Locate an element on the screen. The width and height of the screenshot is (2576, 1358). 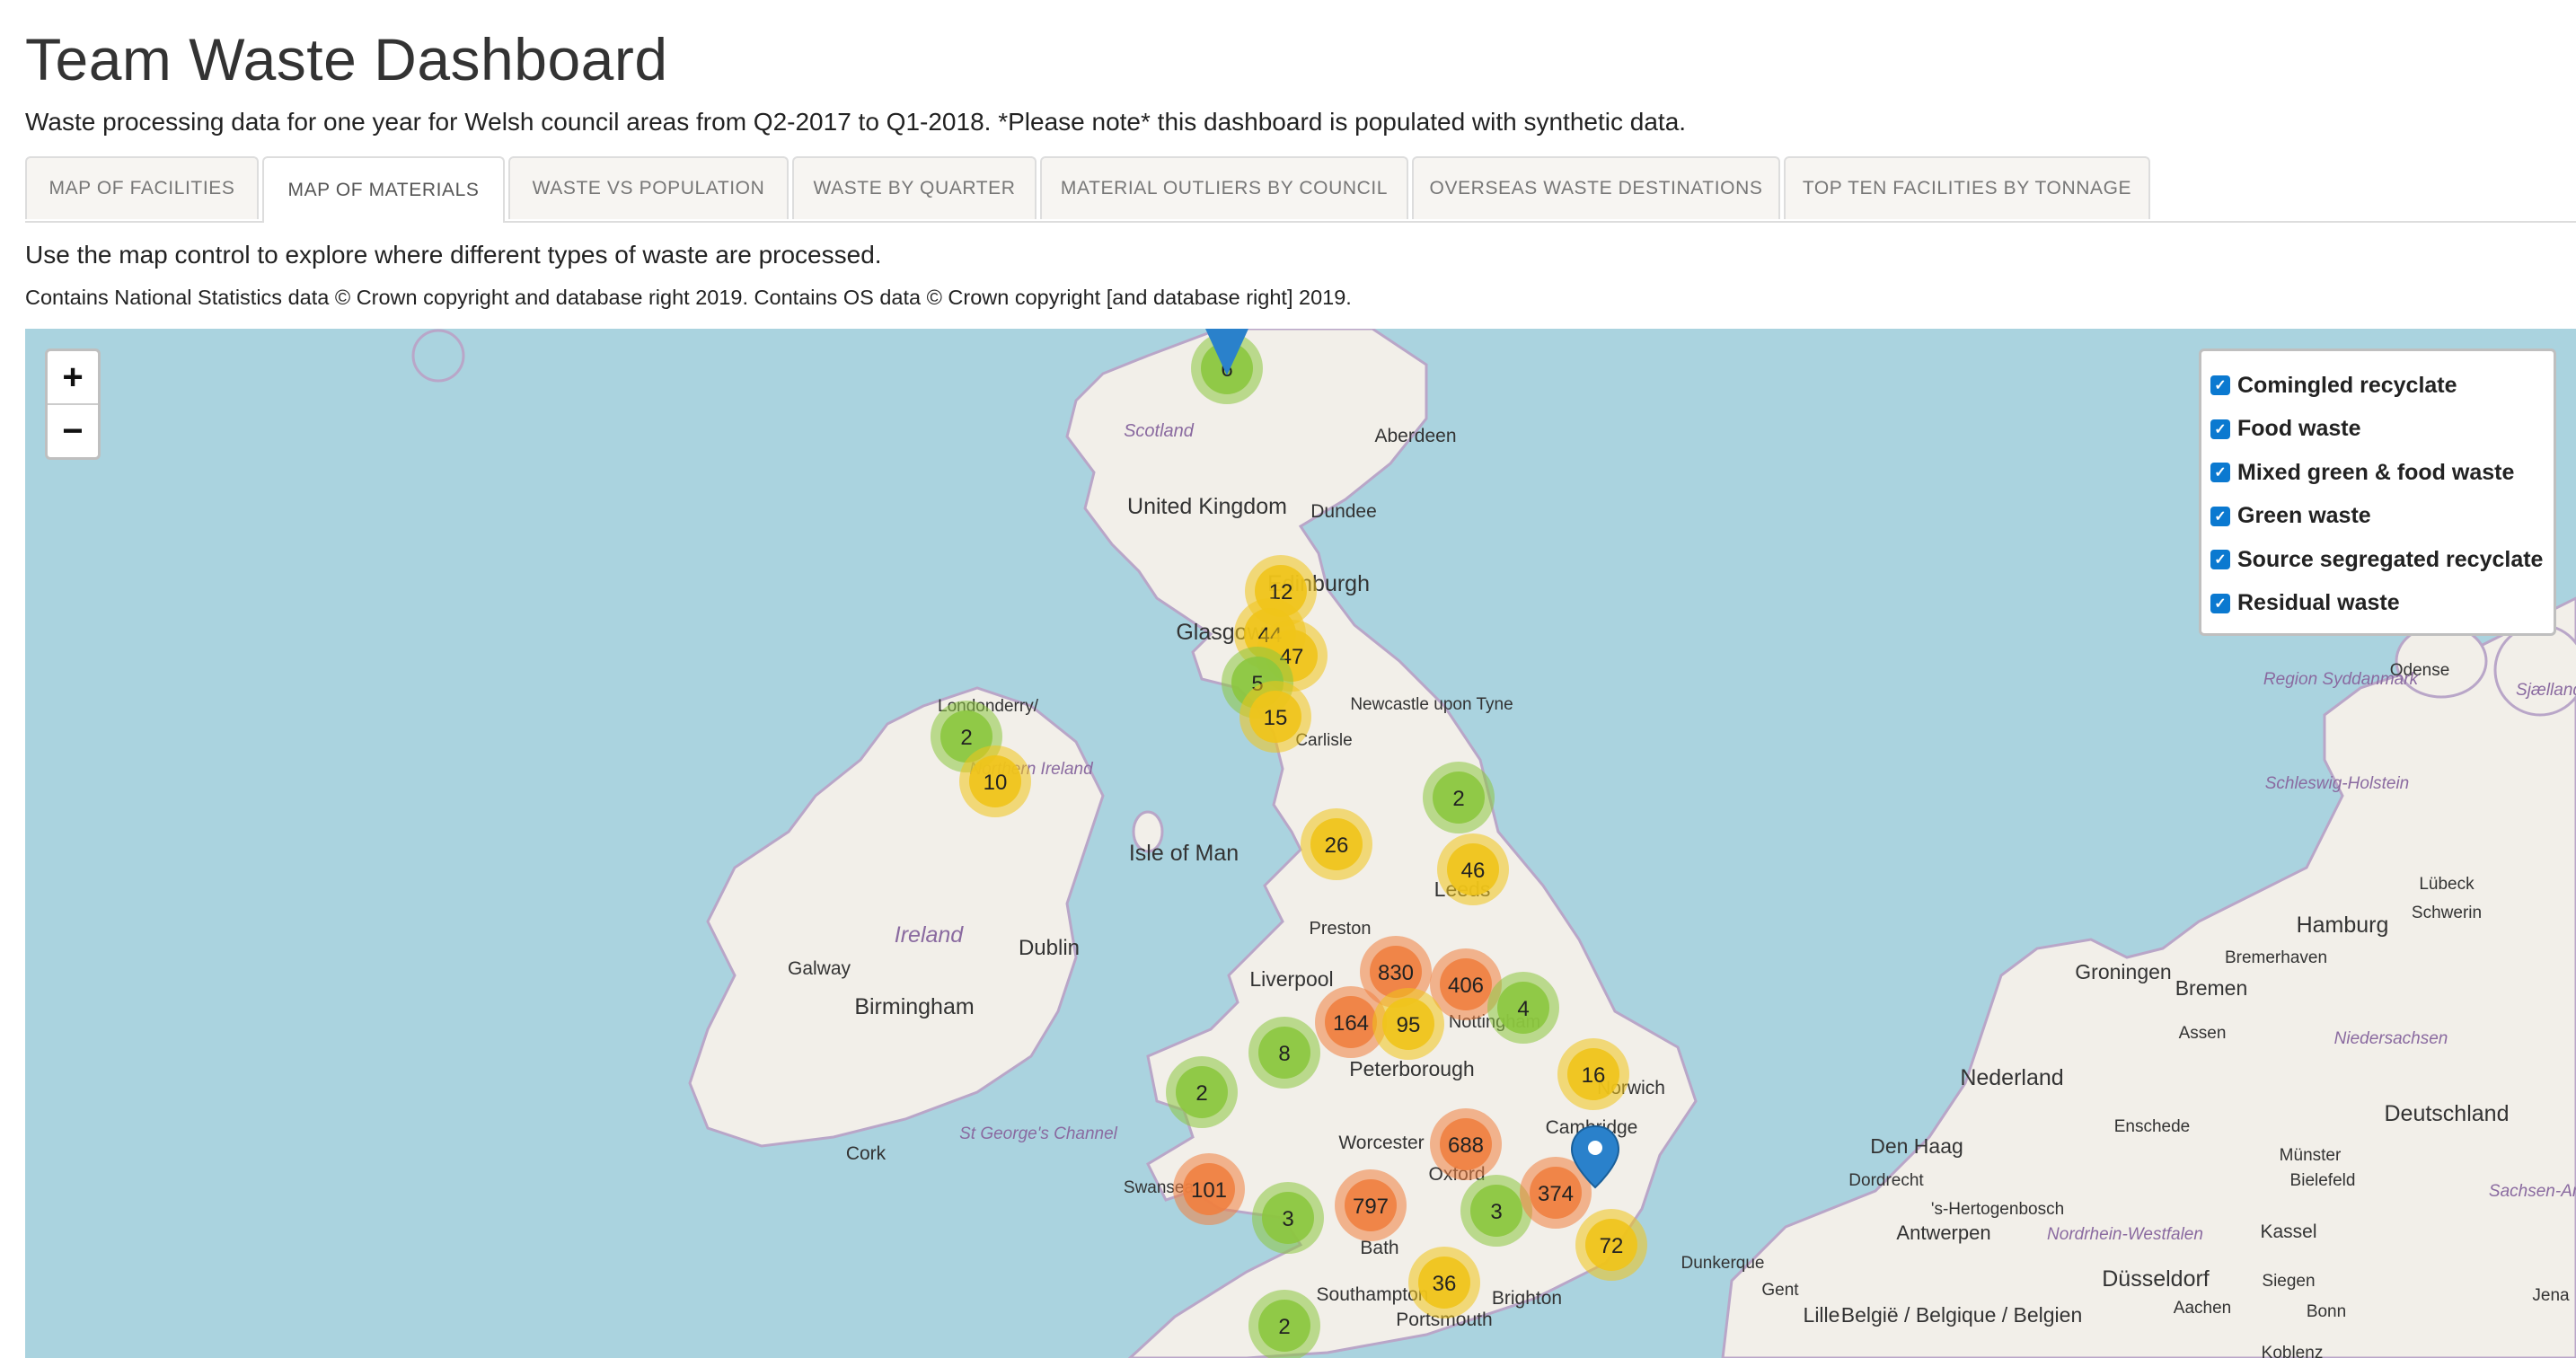
layer-source-segregated: ✓ Source segregated recyclate is located at coordinates (2377, 560).